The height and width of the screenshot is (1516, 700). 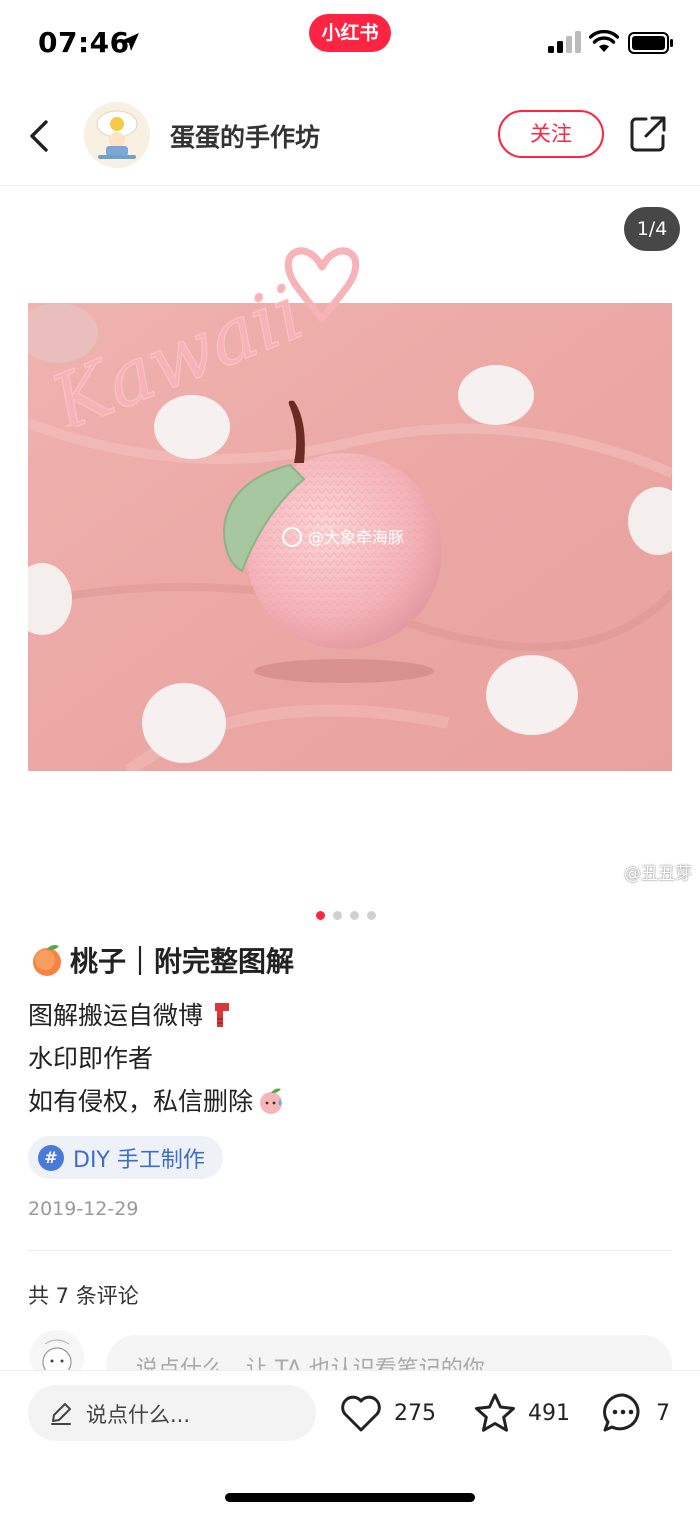 What do you see at coordinates (604, 41) in the screenshot?
I see `wifi-icon` at bounding box center [604, 41].